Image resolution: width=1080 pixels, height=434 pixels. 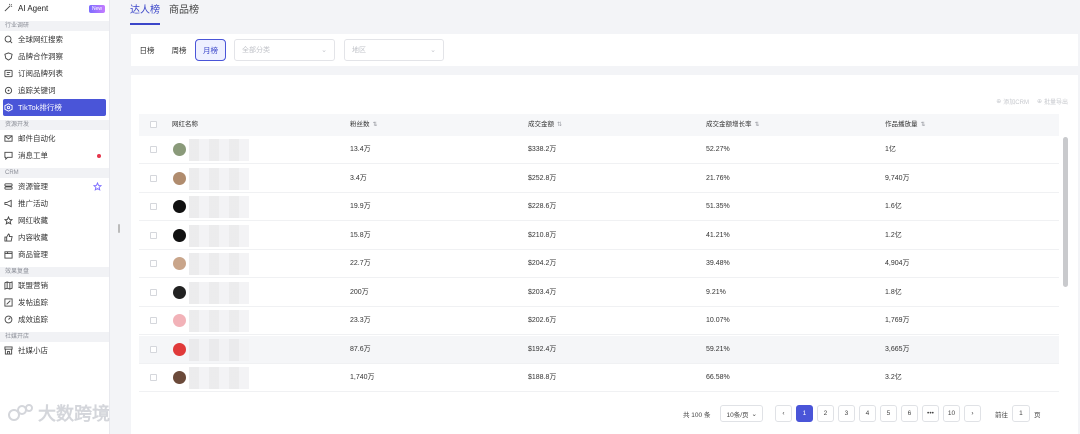 What do you see at coordinates (54, 302) in the screenshot?
I see `sidebar-item-post-tracking: 发帖追踪` at bounding box center [54, 302].